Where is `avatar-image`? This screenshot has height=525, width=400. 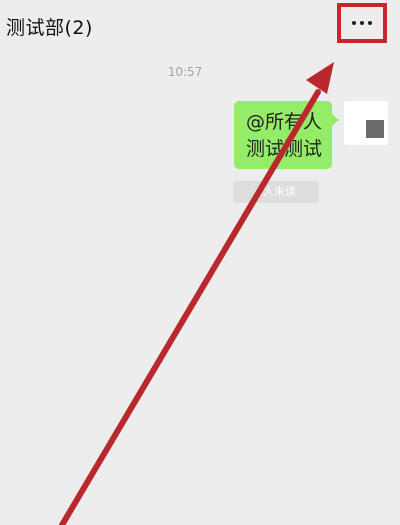 avatar-image is located at coordinates (375, 129).